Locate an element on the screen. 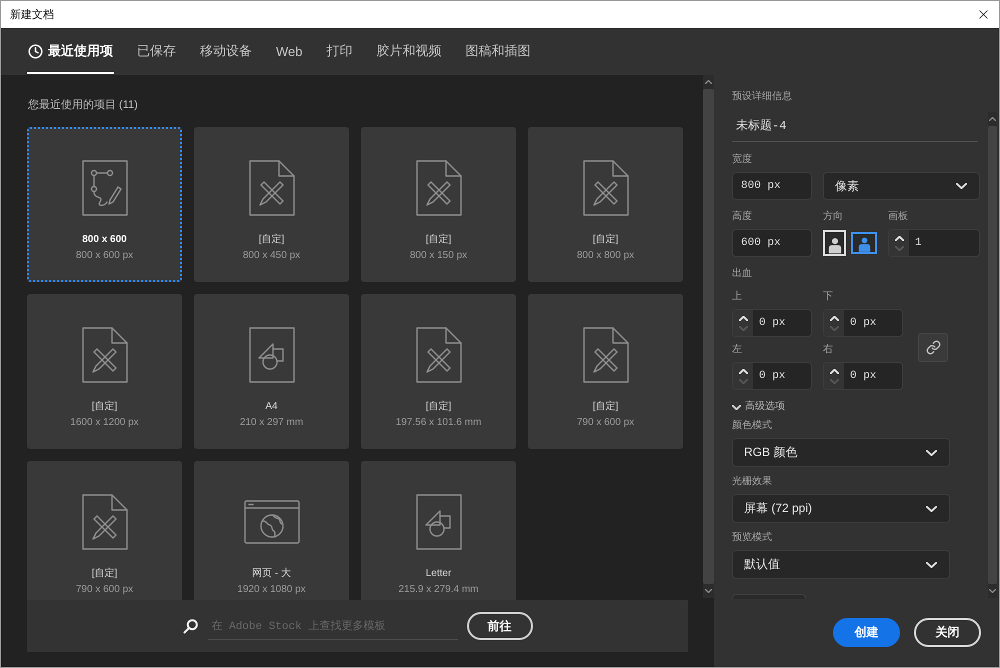 This screenshot has height=668, width=1000. tab: 胶片和视频 is located at coordinates (409, 51).